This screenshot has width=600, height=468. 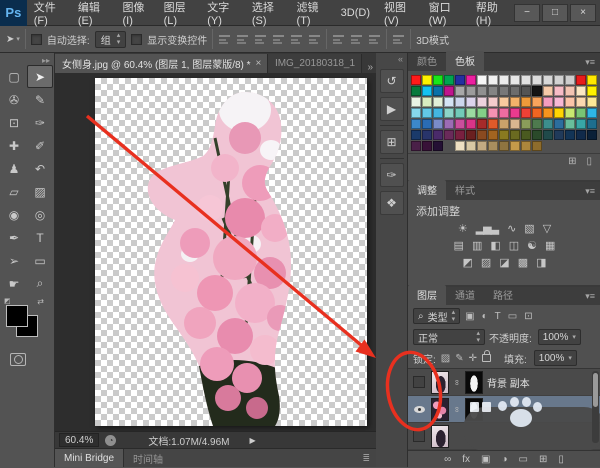 I want to click on eye-icon, so click(x=419, y=409).